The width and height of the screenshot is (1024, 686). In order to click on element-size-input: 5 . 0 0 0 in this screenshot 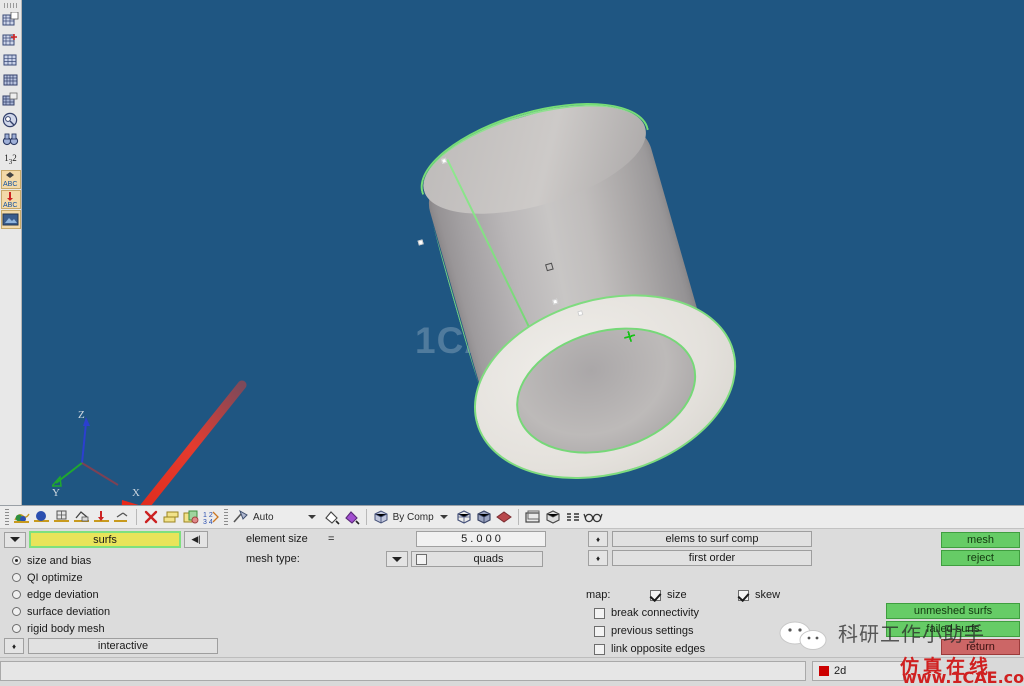, I will do `click(481, 539)`.